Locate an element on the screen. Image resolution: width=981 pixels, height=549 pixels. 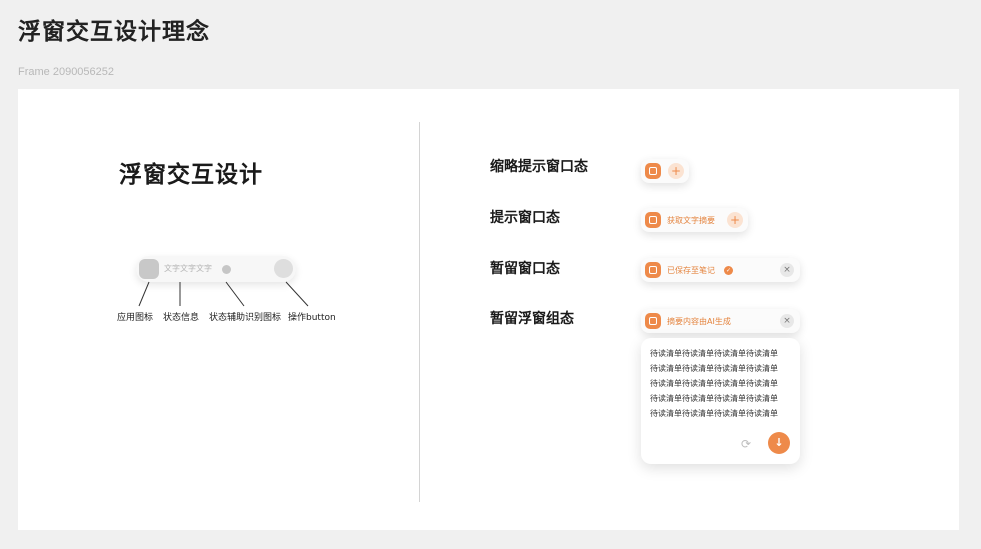
frame-label: Frame 2090056252 is located at coordinates (66, 72).